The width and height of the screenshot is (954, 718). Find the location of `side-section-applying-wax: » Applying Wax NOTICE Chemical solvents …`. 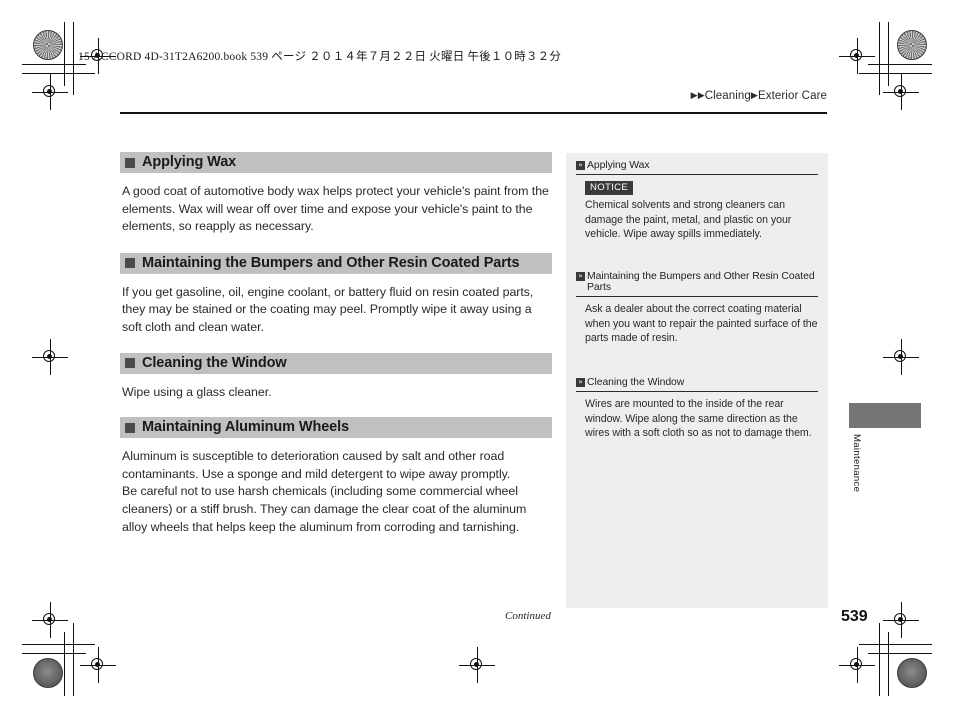

side-section-applying-wax: » Applying Wax NOTICE Chemical solvents … is located at coordinates (697, 197).